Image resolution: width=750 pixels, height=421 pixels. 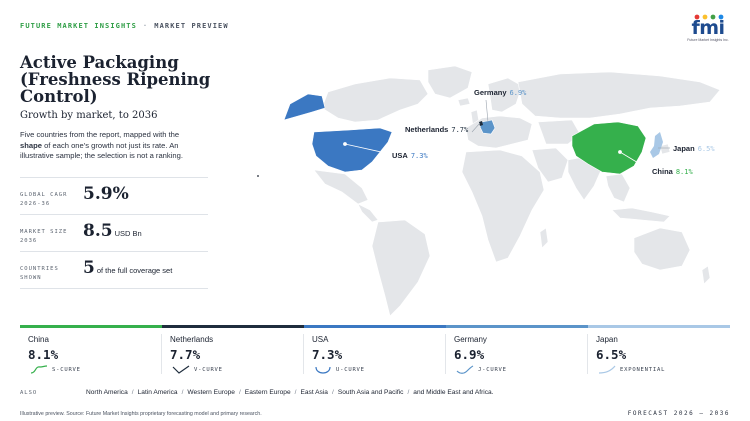 What do you see at coordinates (350, 370) in the screenshot?
I see `card-curve-type: U-CURVE` at bounding box center [350, 370].